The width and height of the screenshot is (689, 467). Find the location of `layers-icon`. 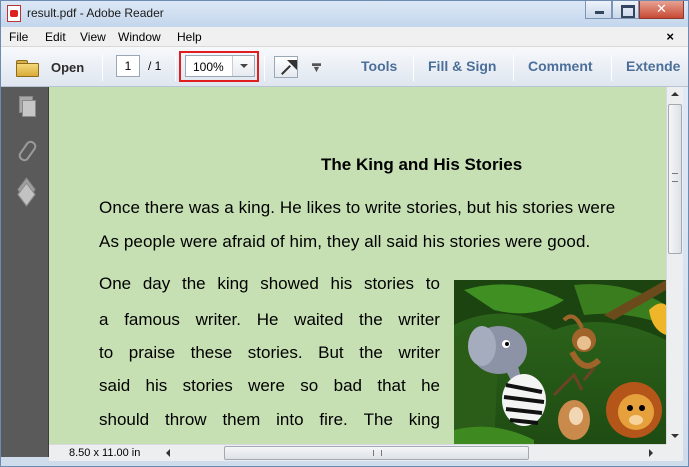

layers-icon is located at coordinates (26, 190).